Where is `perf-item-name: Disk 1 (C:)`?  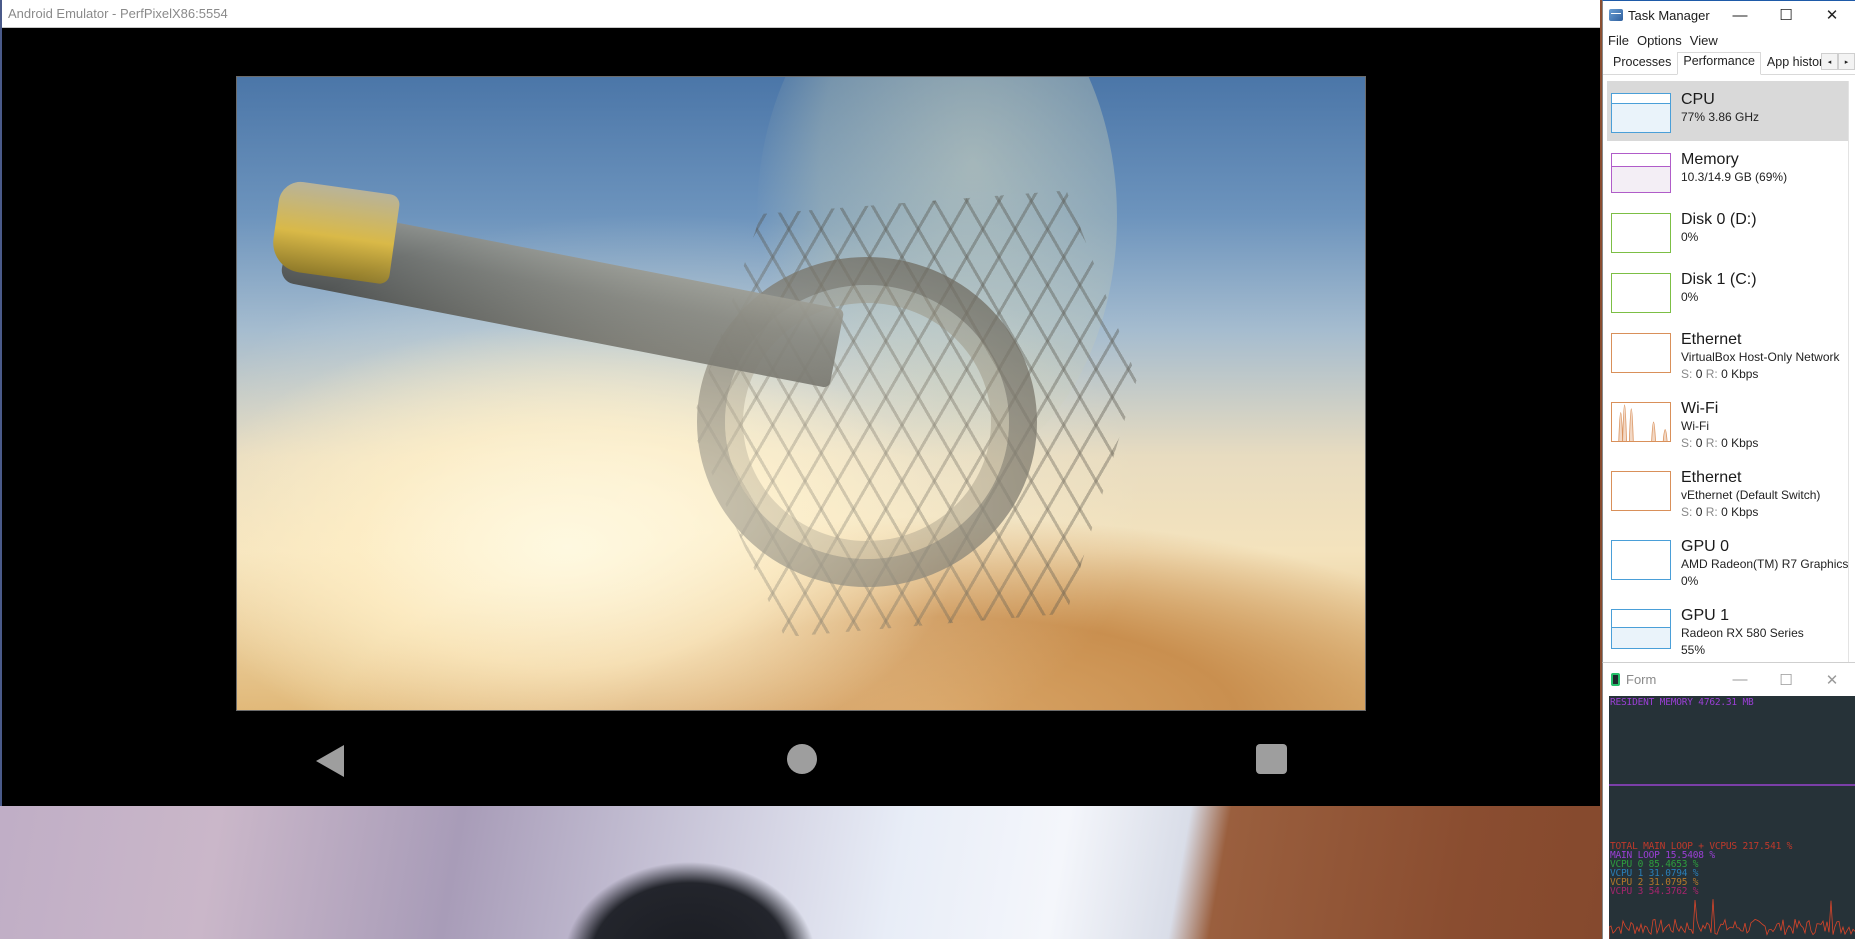 perf-item-name: Disk 1 (C:) is located at coordinates (1719, 279).